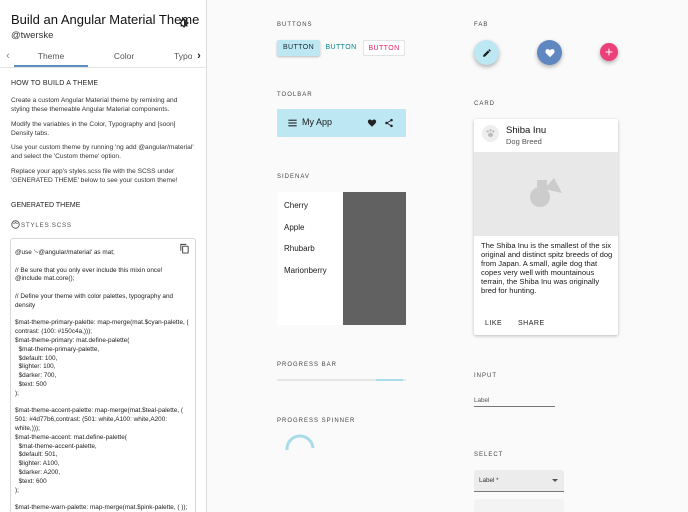 This screenshot has height=512, width=688. I want to click on add-mini-fab-button, so click(609, 52).